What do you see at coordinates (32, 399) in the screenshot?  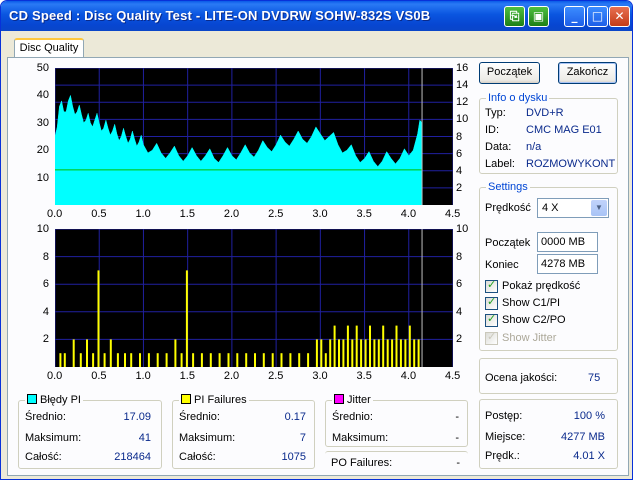 I see `pi-errors-swatch` at bounding box center [32, 399].